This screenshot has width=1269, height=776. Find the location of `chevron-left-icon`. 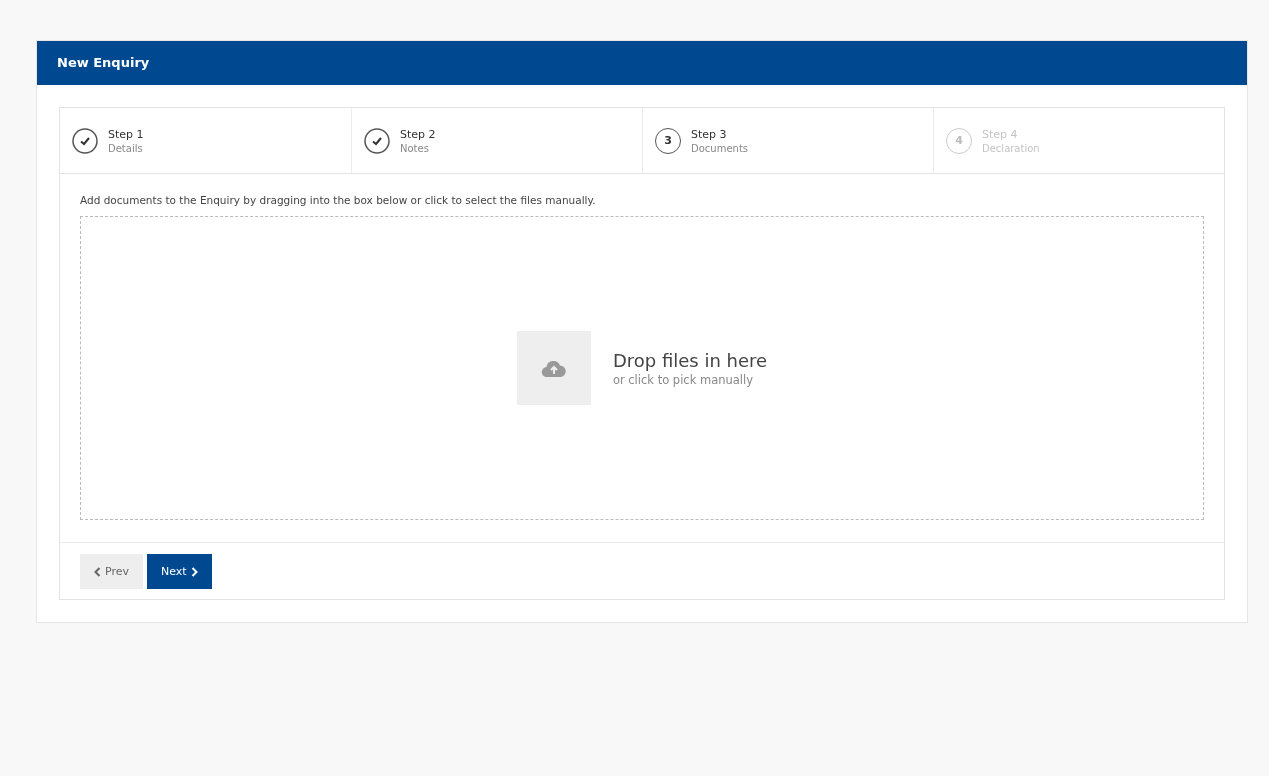

chevron-left-icon is located at coordinates (97, 571).